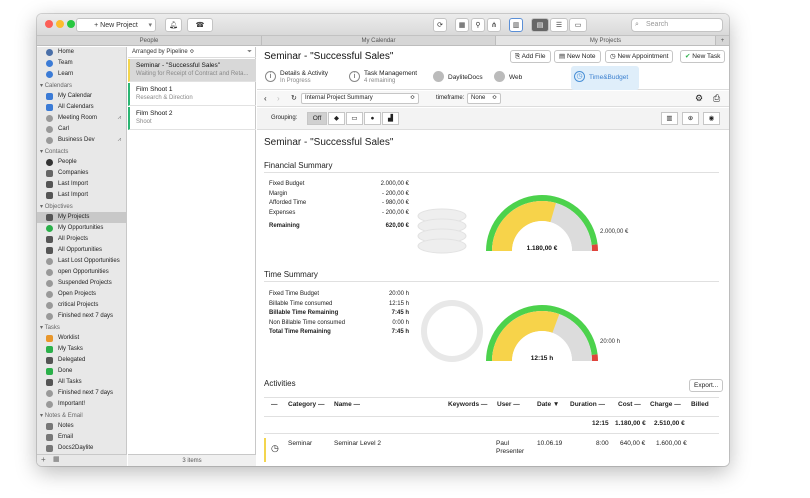  I want to click on export-icon: ⊕, so click(690, 118).